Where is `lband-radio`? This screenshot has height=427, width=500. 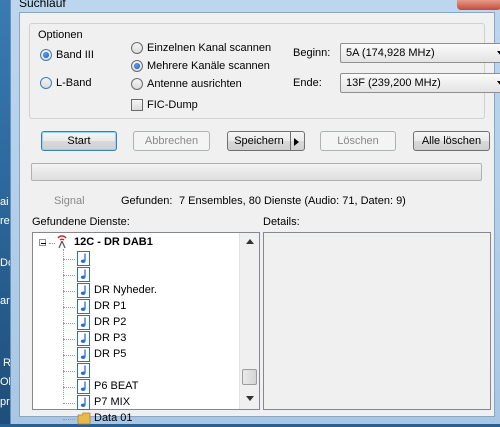
lband-radio is located at coordinates (46, 83).